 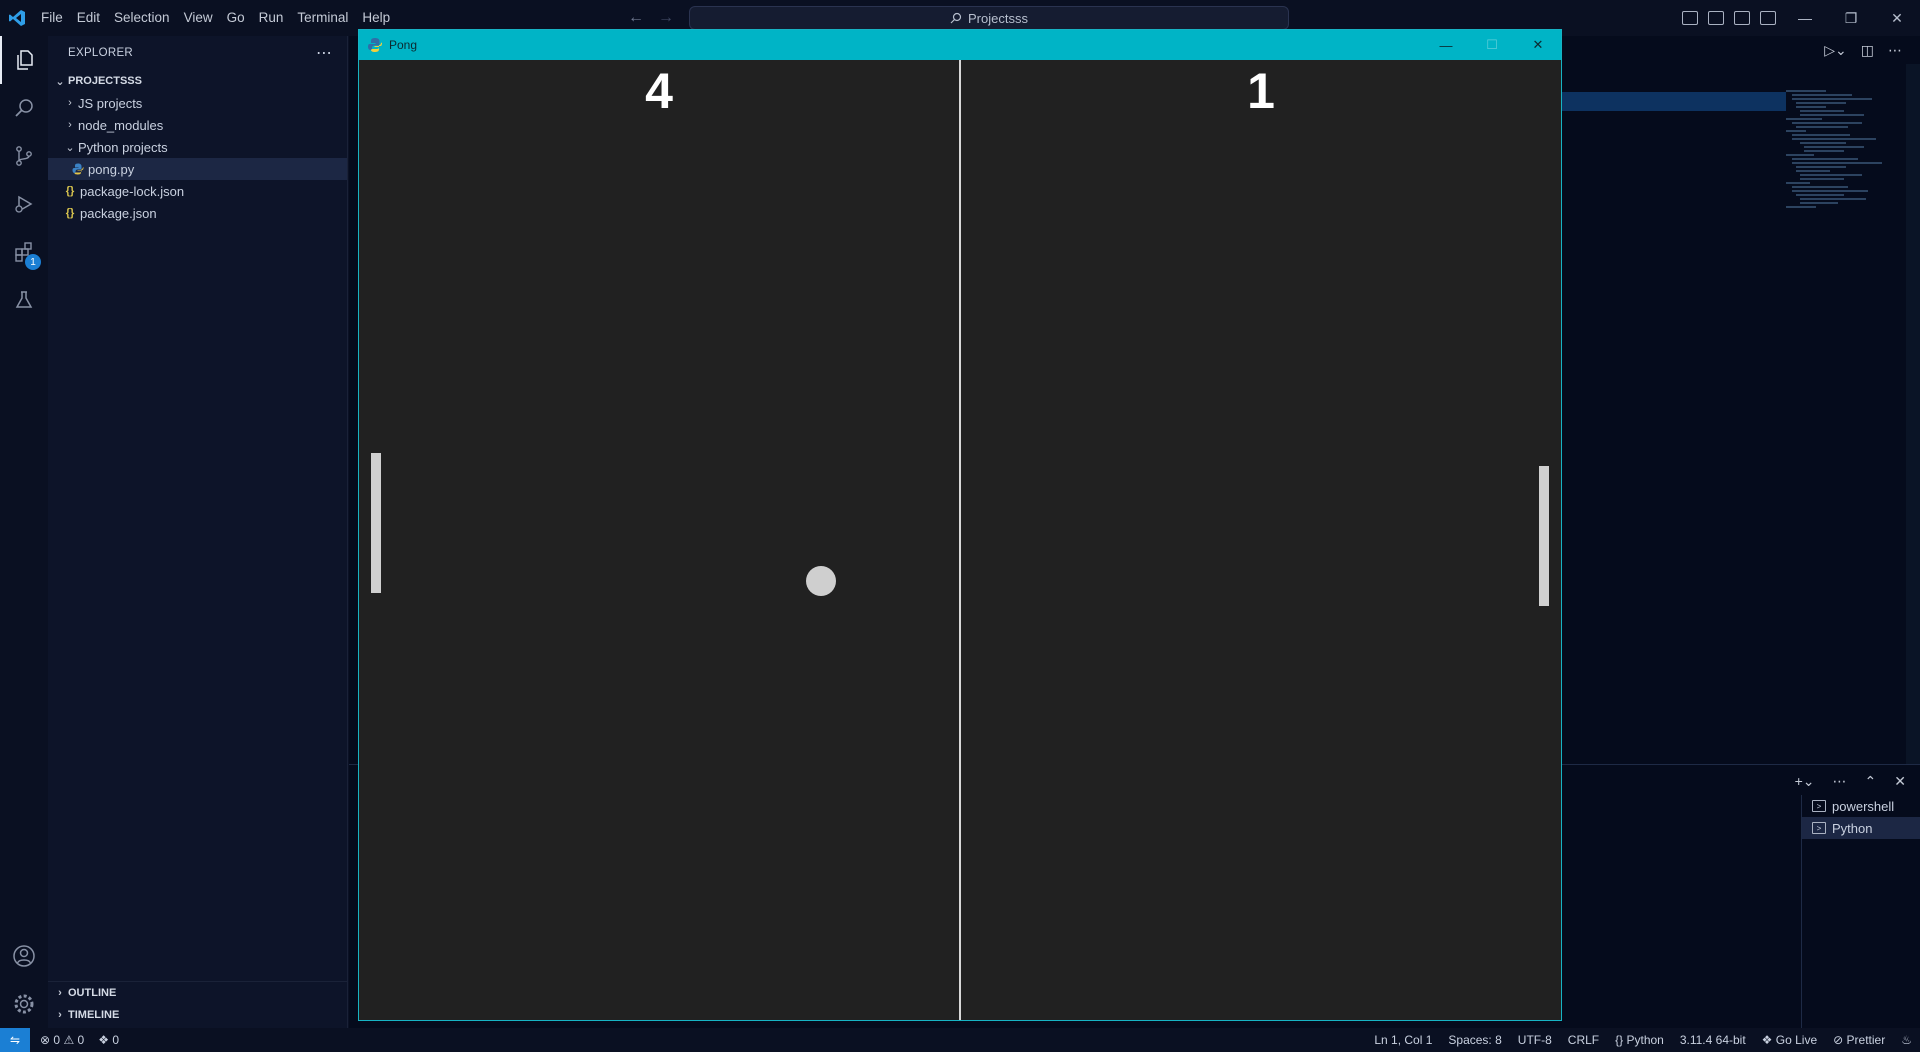 What do you see at coordinates (1796, 1040) in the screenshot?
I see `go-live-label: Go Live` at bounding box center [1796, 1040].